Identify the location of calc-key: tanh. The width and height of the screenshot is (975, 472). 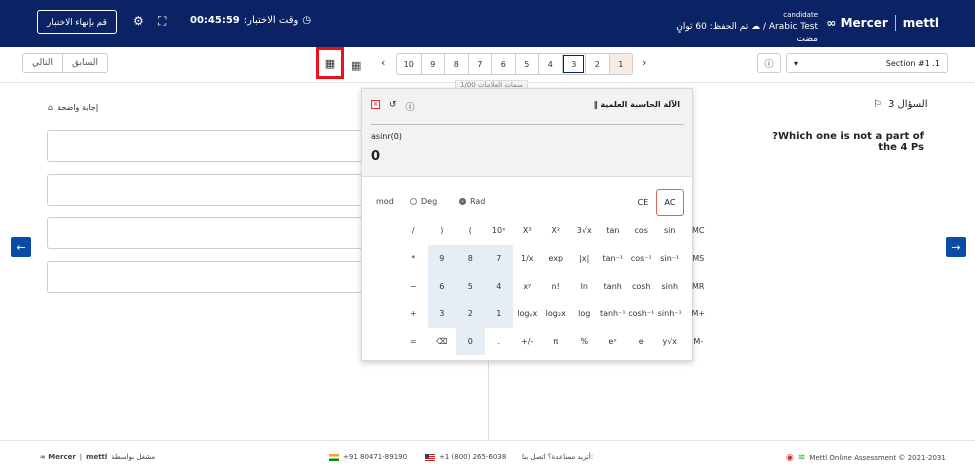
(613, 287).